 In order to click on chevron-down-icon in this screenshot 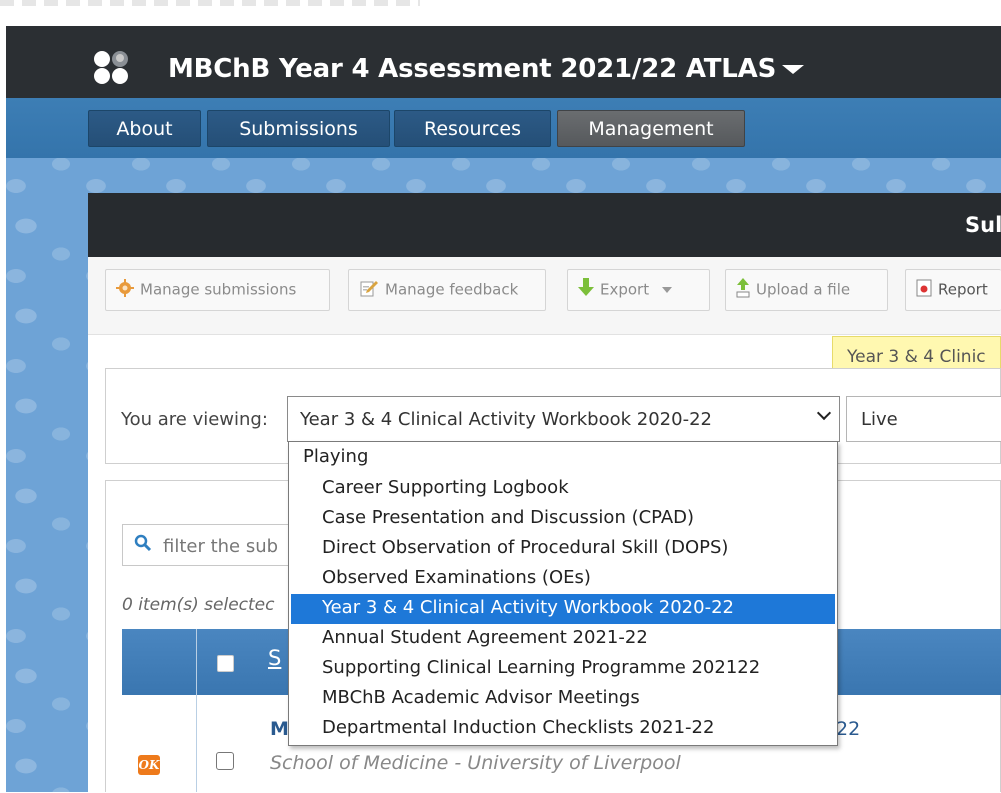, I will do `click(824, 413)`.